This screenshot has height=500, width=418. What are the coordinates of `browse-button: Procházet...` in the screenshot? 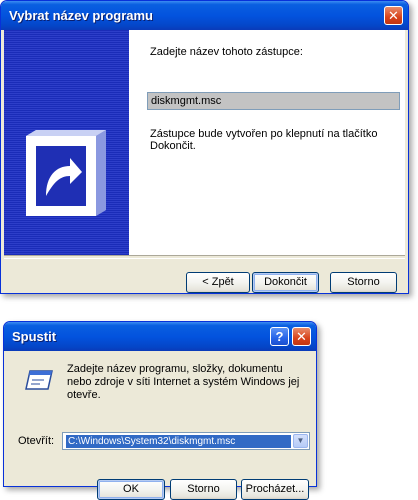 It's located at (275, 489).